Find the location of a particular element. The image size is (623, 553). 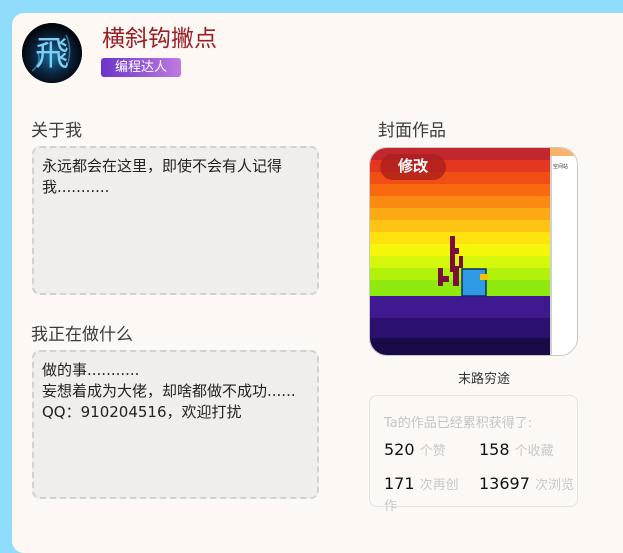

cover-work-title: 末路穷途 is located at coordinates (484, 377).